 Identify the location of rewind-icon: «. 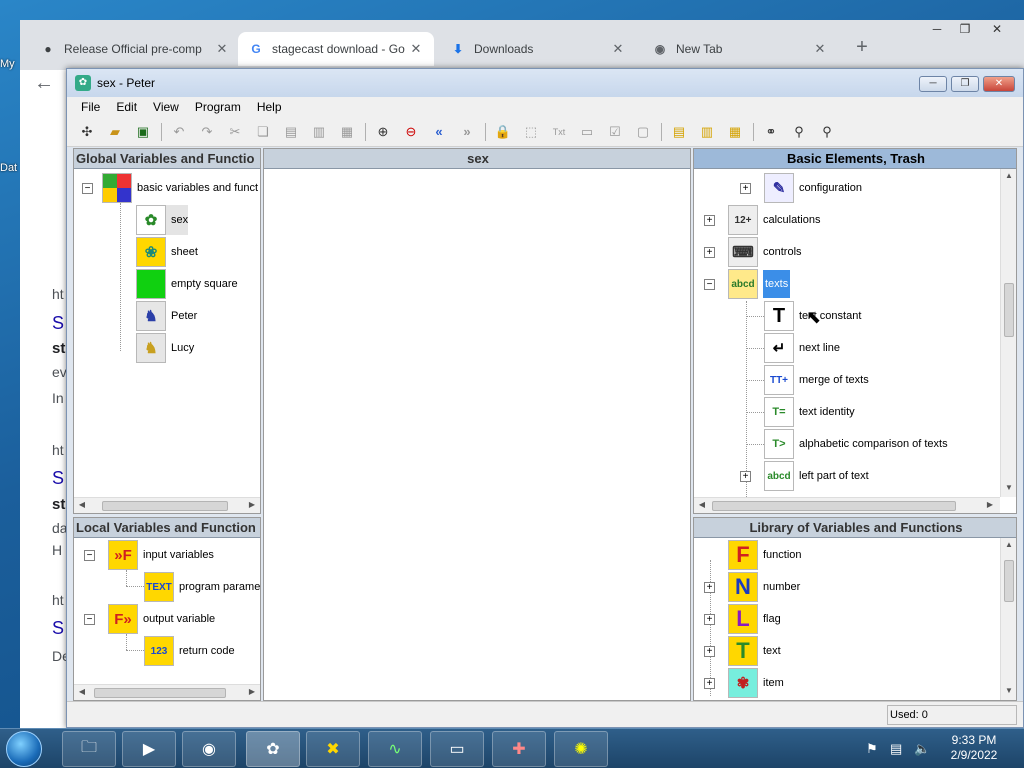
(439, 132).